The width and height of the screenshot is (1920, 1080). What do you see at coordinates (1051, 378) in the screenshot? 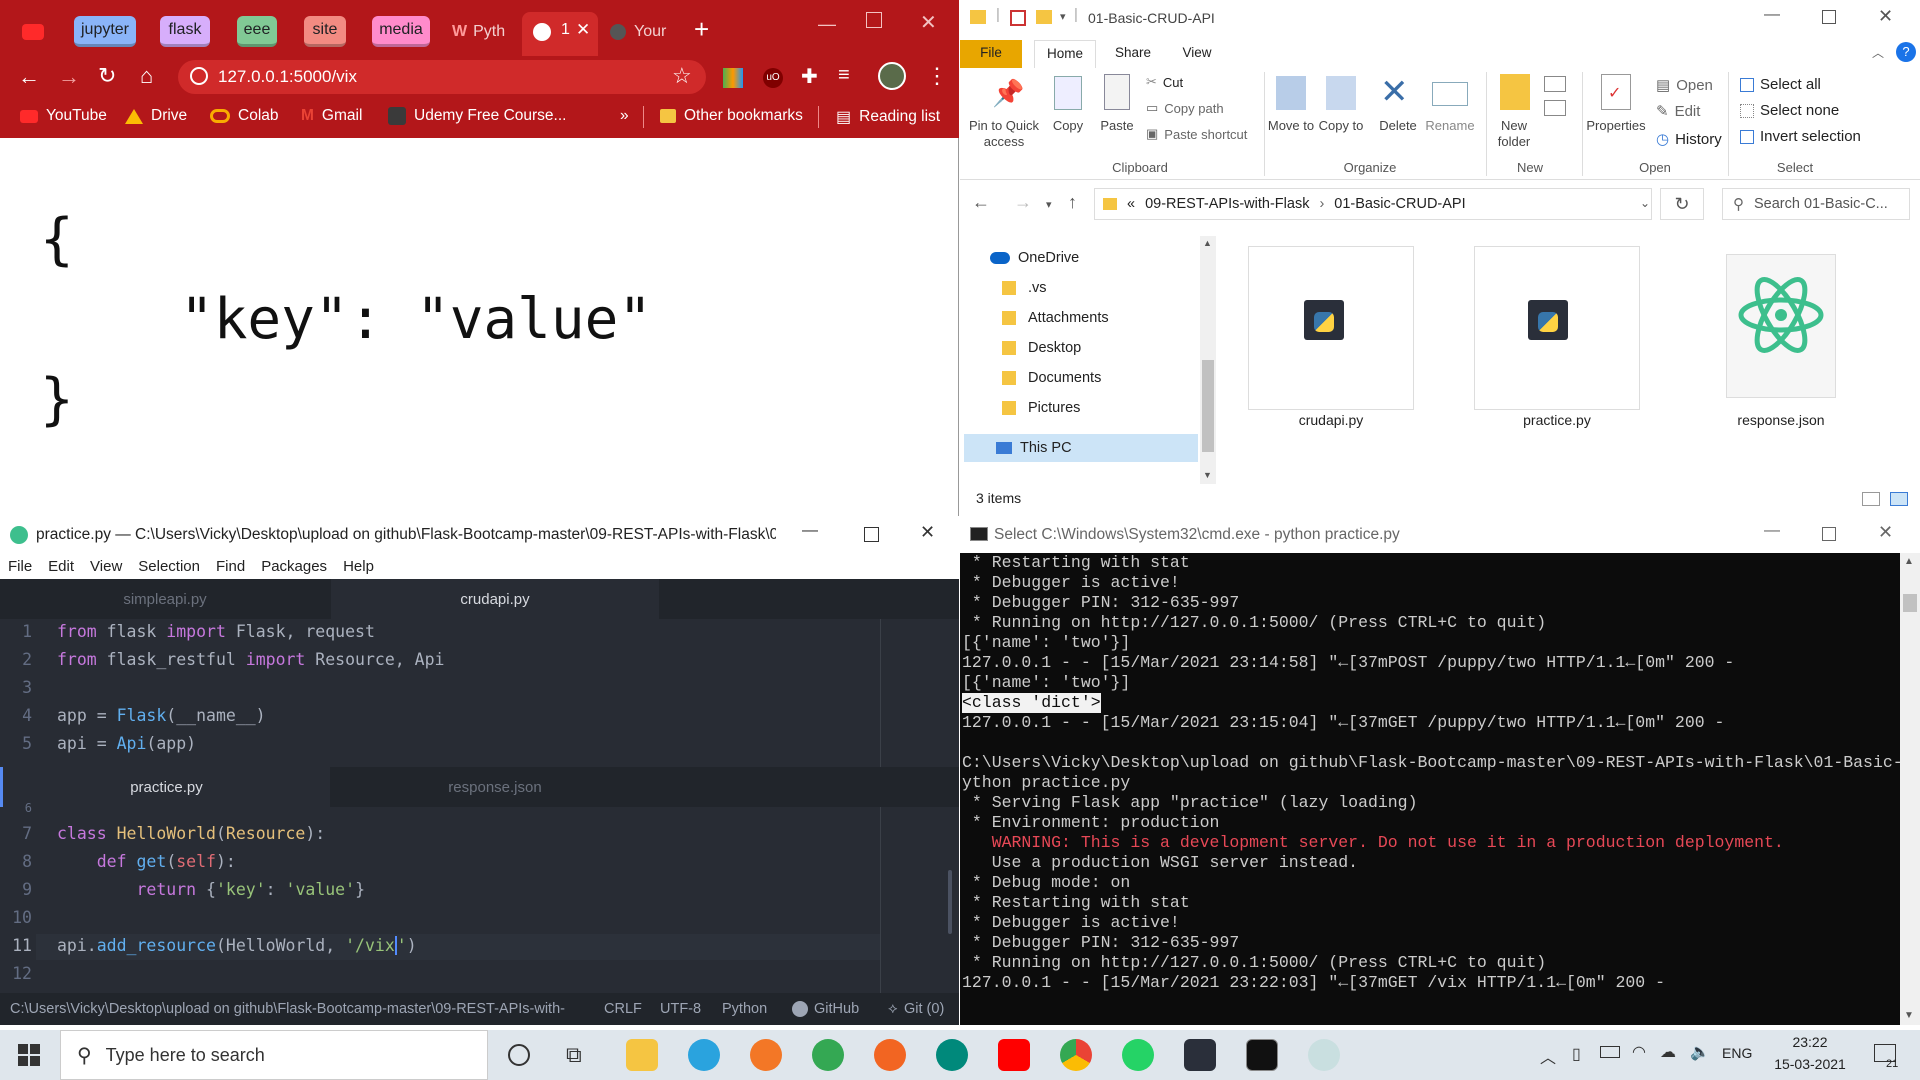
I see `nav-item-documents: Documents` at bounding box center [1051, 378].